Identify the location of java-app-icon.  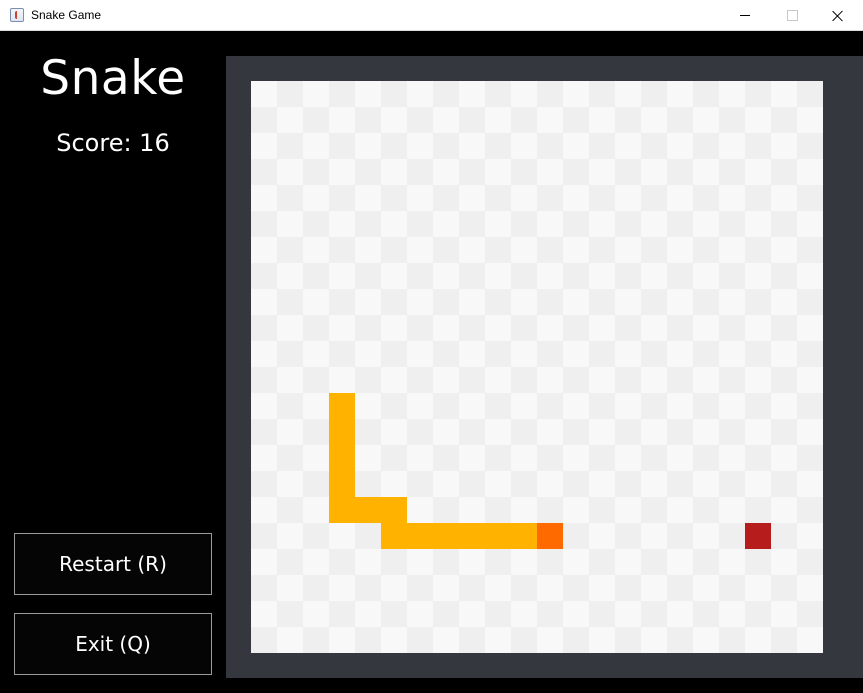
(17, 15).